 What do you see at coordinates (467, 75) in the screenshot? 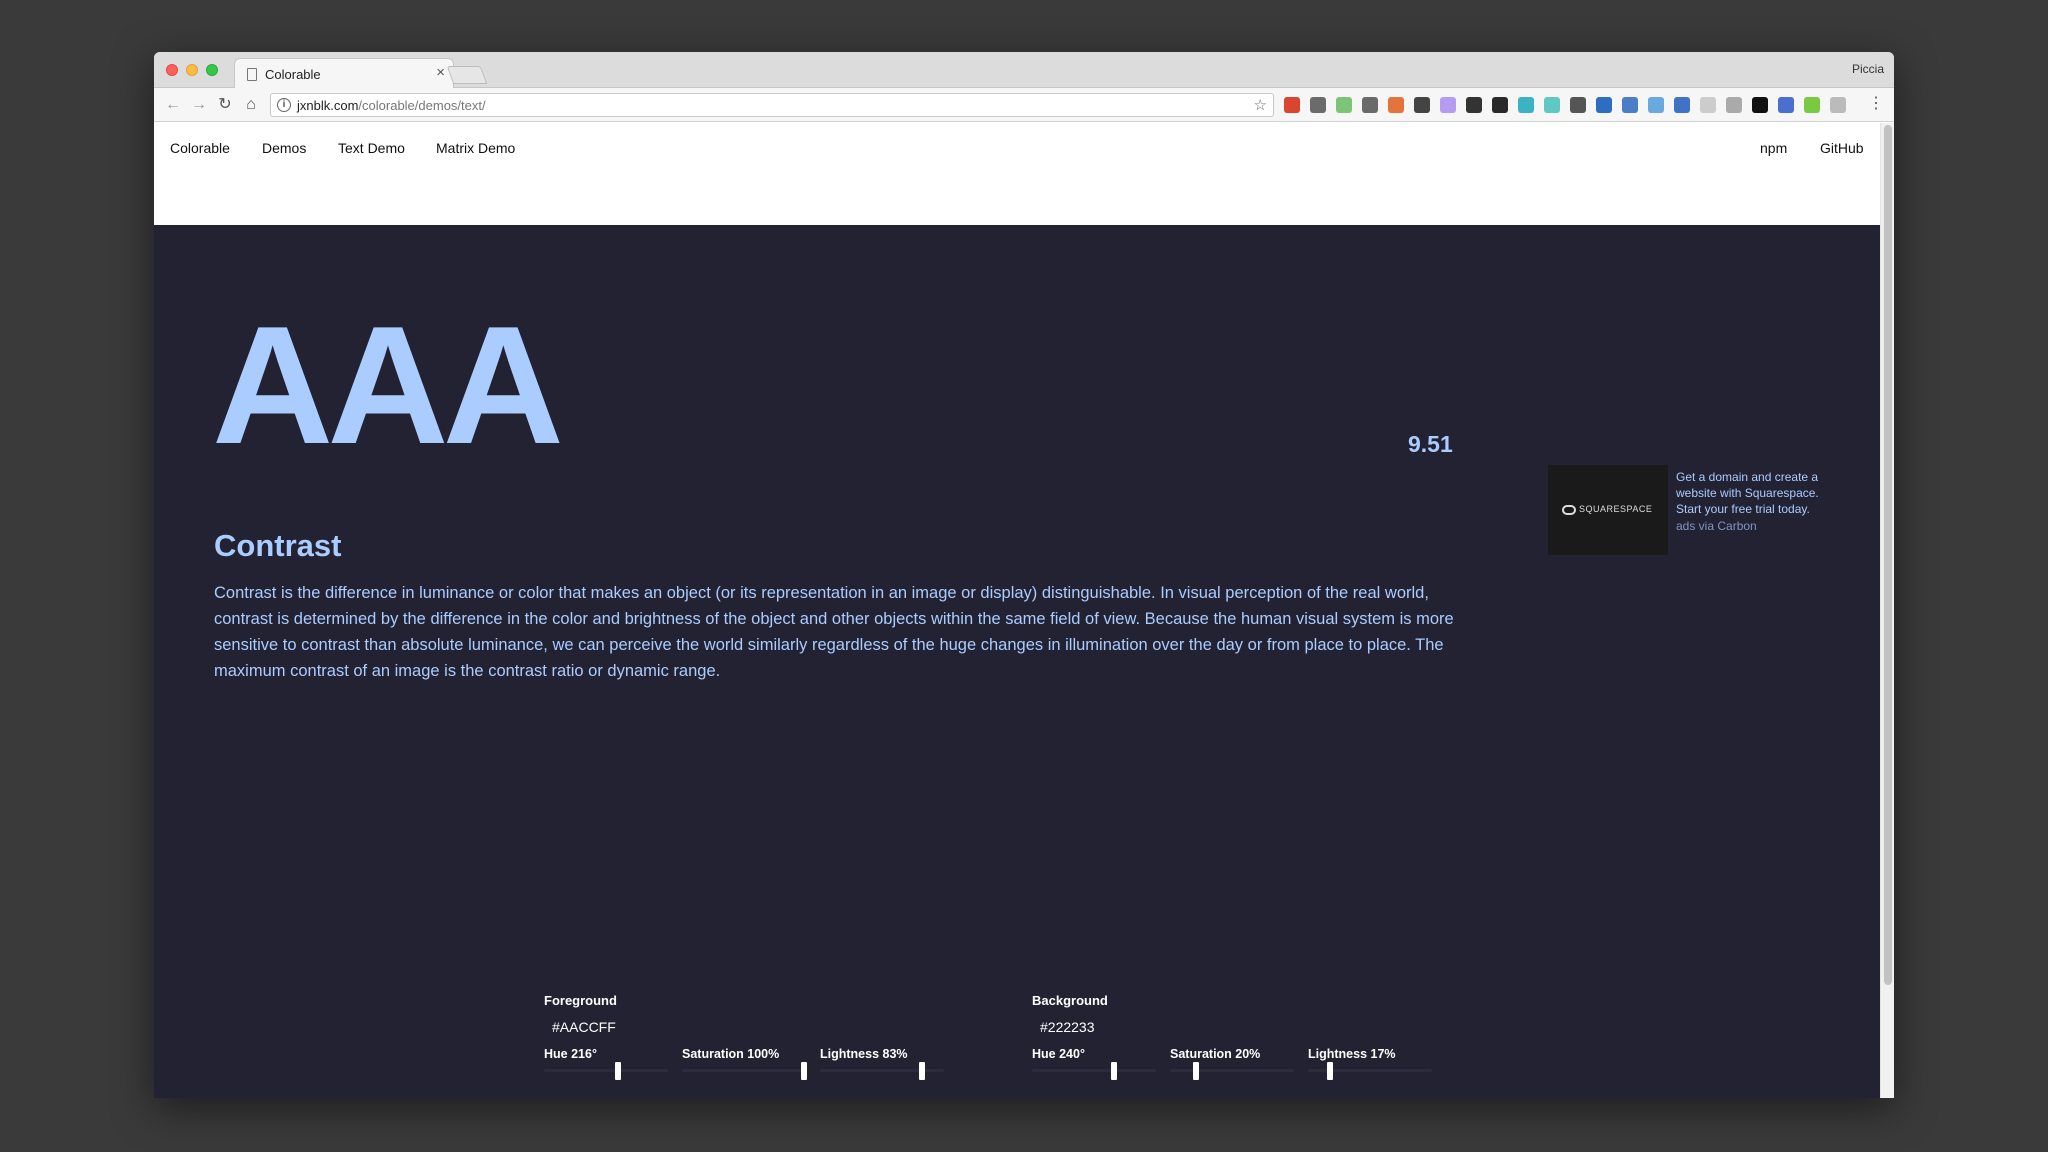
I see `new-tab-button` at bounding box center [467, 75].